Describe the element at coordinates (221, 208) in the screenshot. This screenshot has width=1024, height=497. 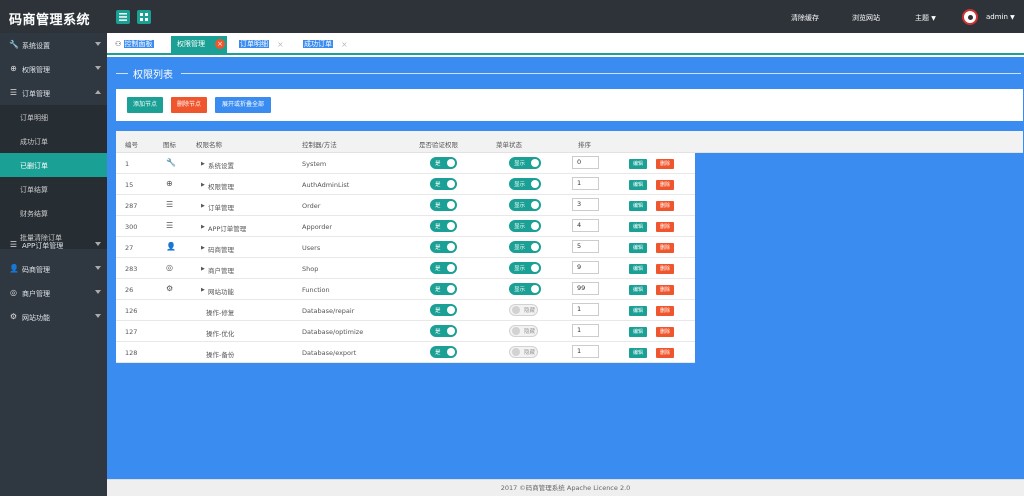
I see `permission-name: 订单管理` at that location.